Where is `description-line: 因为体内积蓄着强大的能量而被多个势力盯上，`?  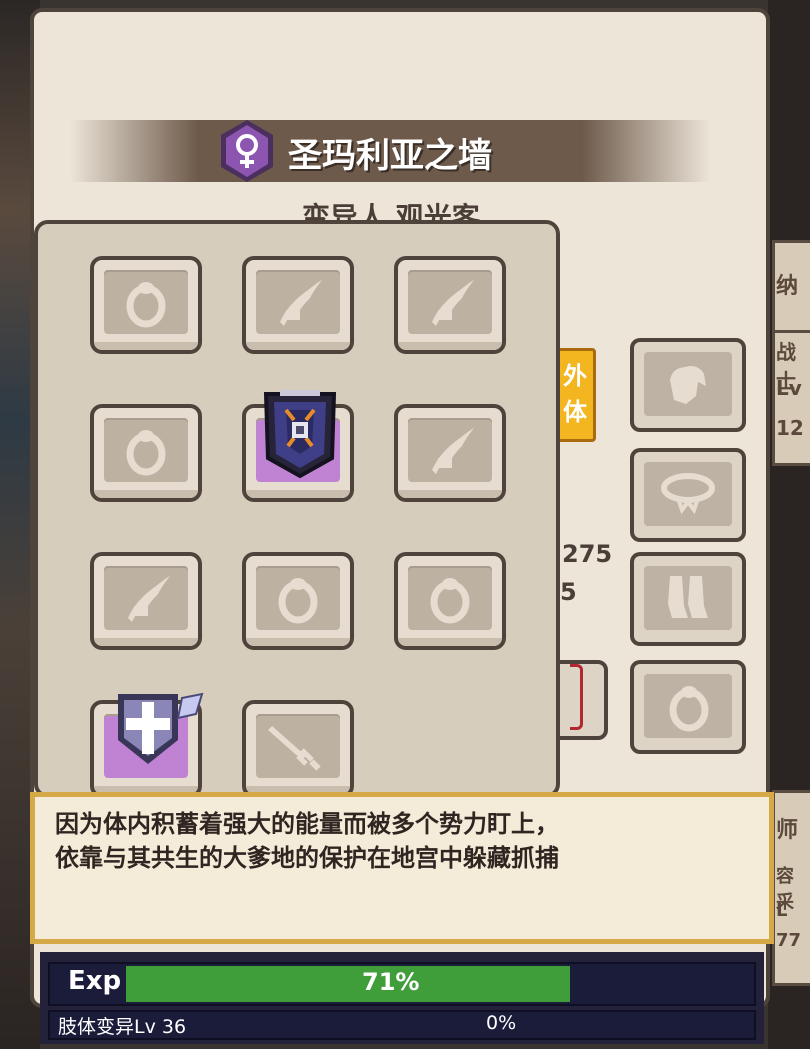
description-line: 因为体内积蓄着强大的能量而被多个势力盯上， is located at coordinates (307, 824).